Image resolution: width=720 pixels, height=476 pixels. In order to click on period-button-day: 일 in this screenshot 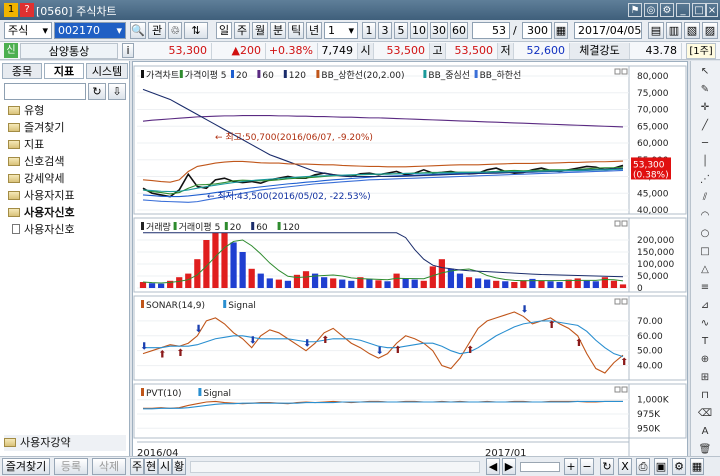, I will do `click(224, 30)`.